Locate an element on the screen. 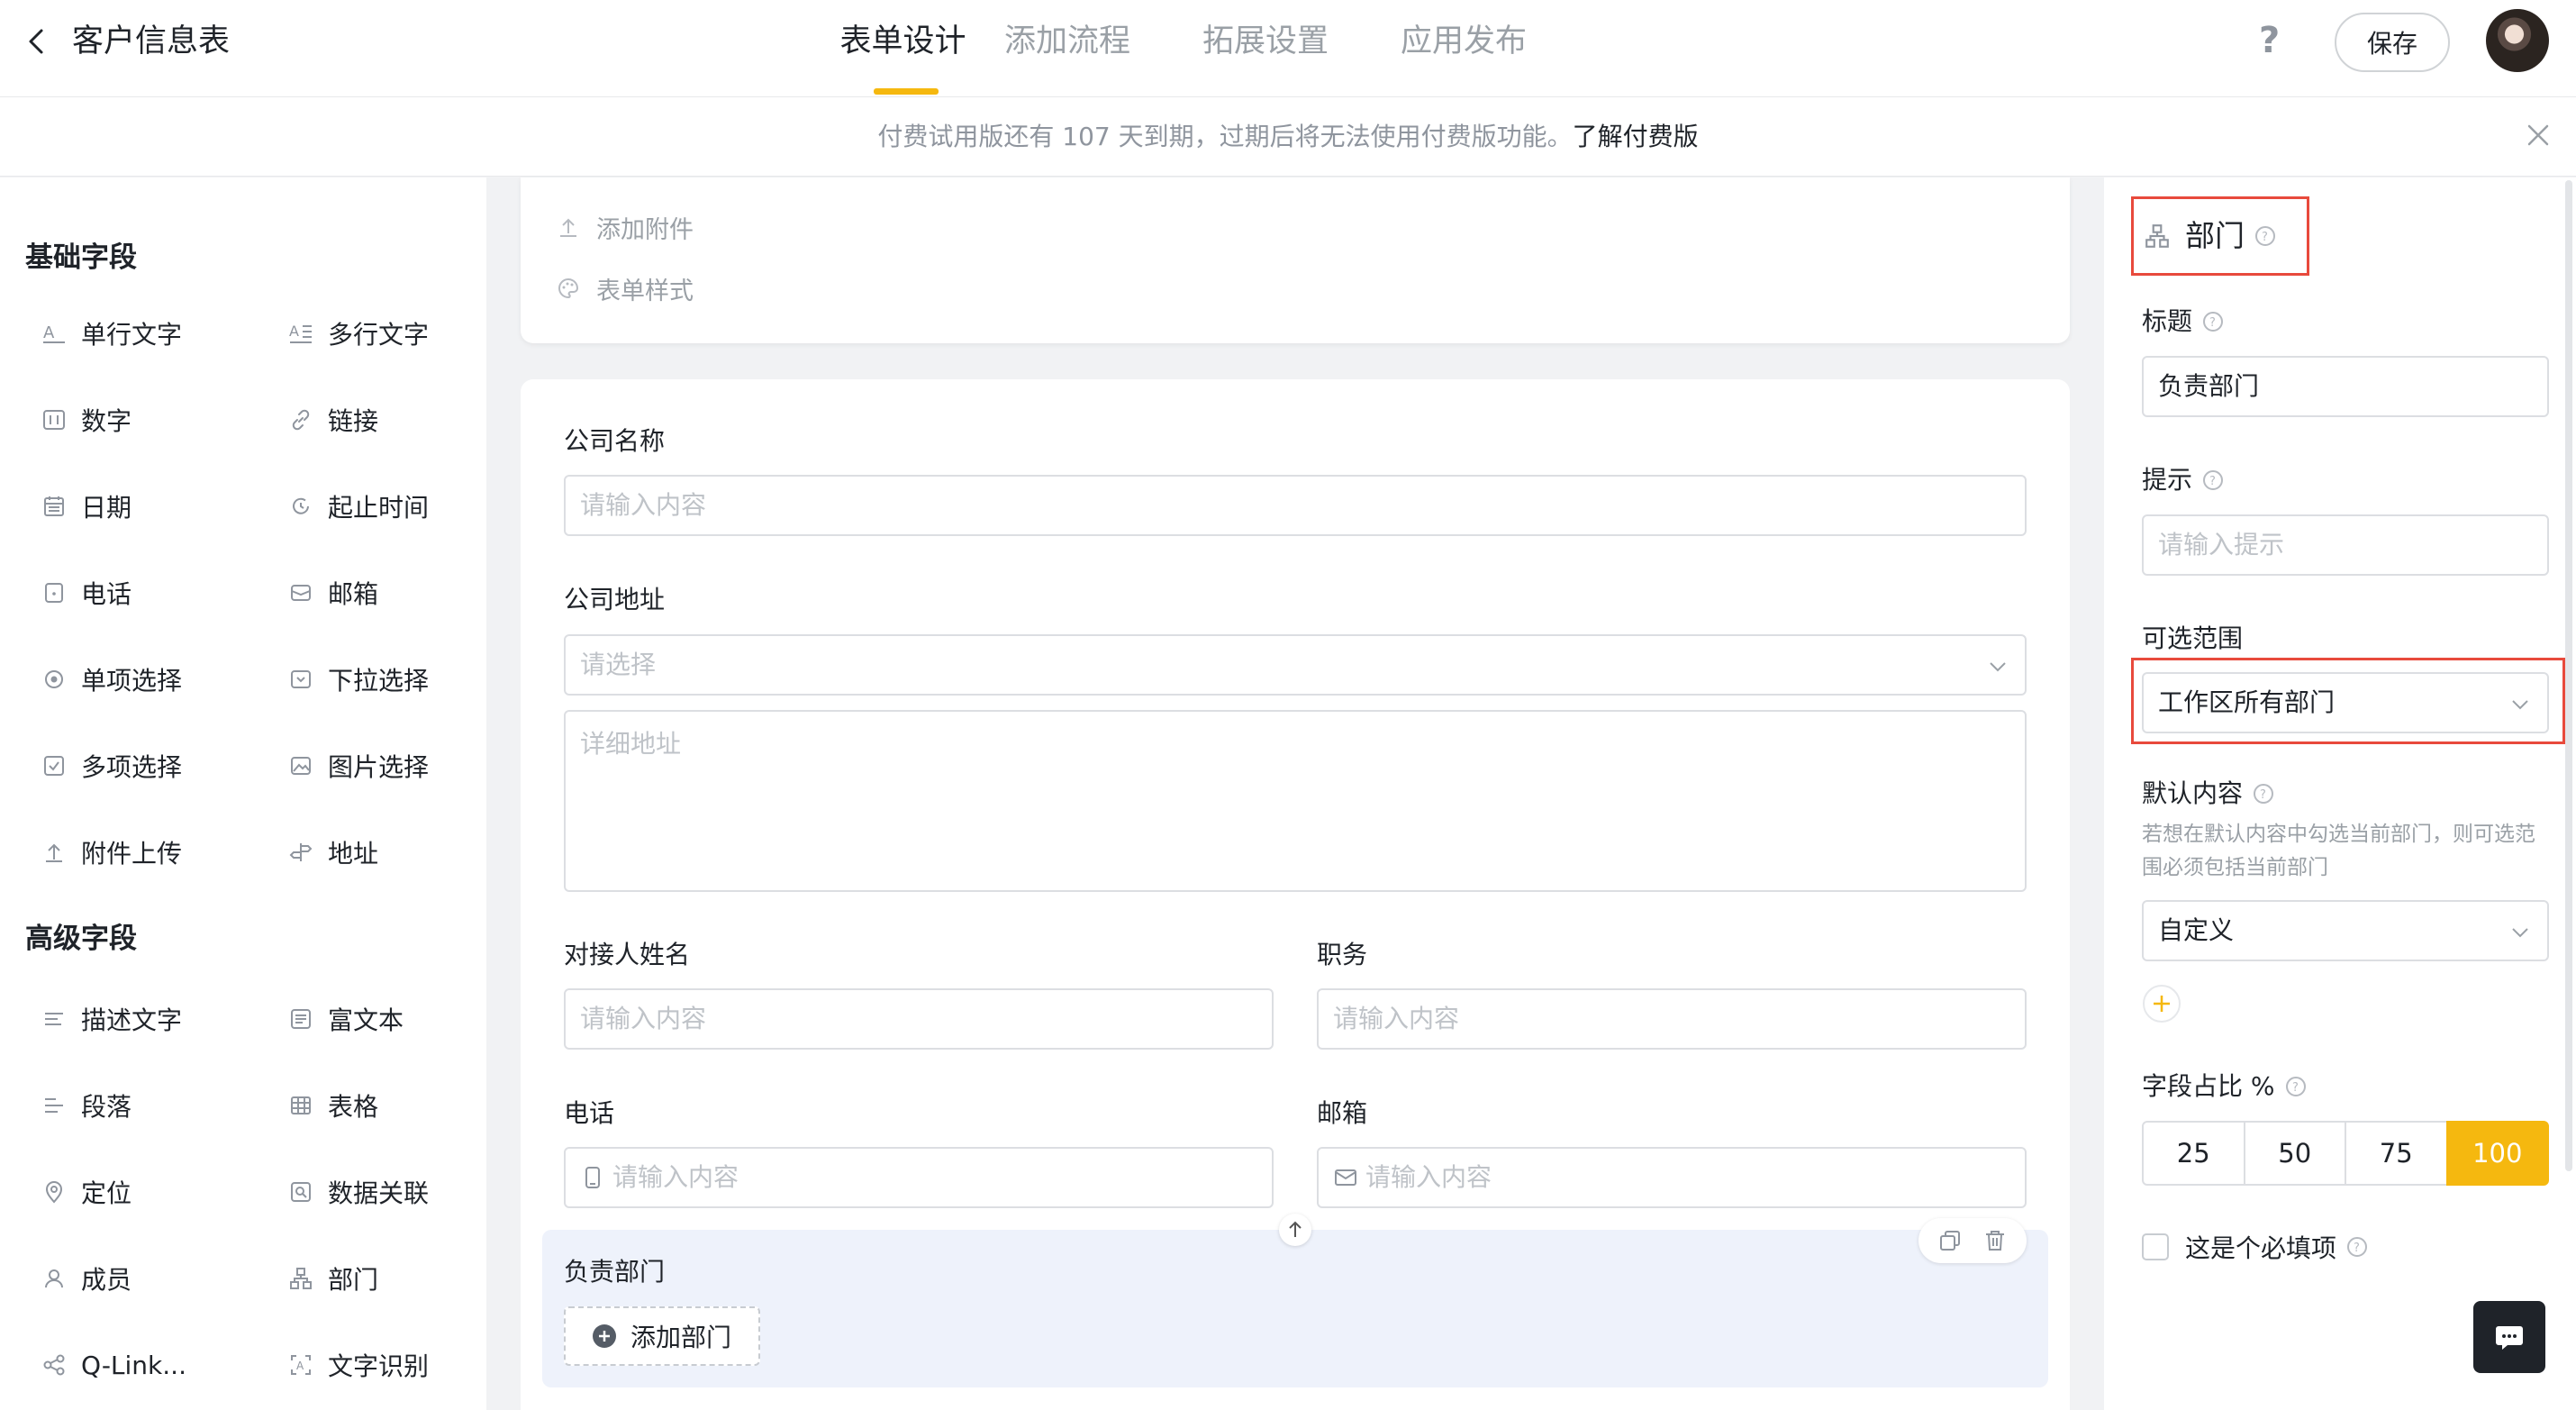 This screenshot has height=1410, width=2576. right-scrollbar is located at coordinates (2568, 675).